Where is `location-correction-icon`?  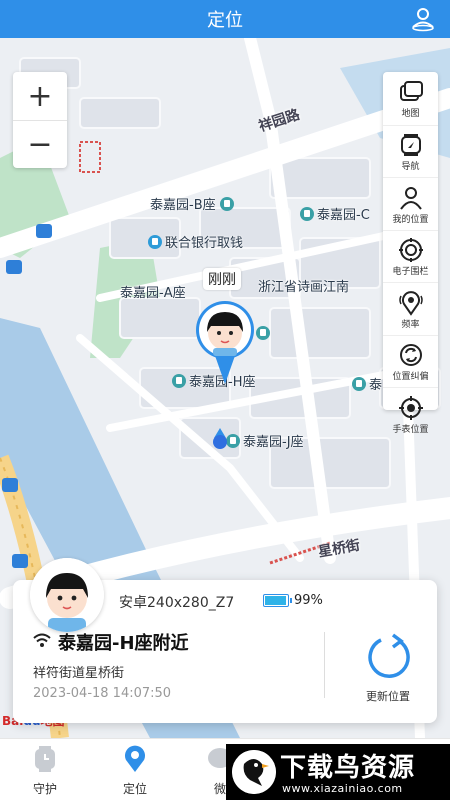 location-correction-icon is located at coordinates (410, 355).